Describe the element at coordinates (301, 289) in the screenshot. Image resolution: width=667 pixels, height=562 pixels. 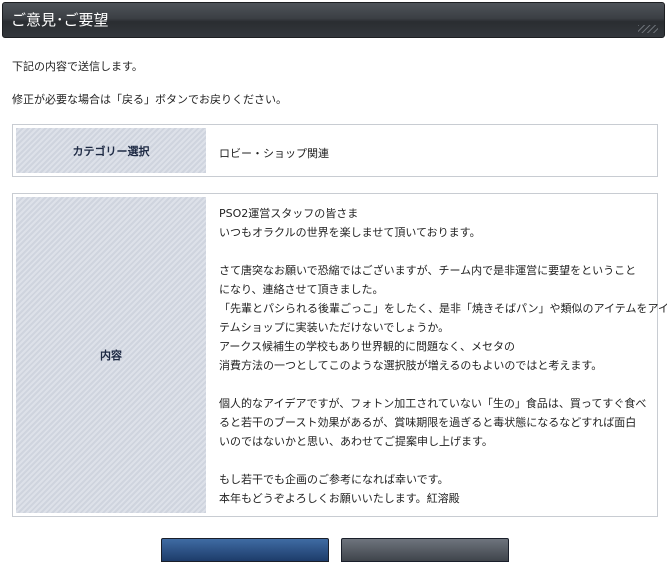
I see `content-line: になり、連絡させて頂きました。` at that location.